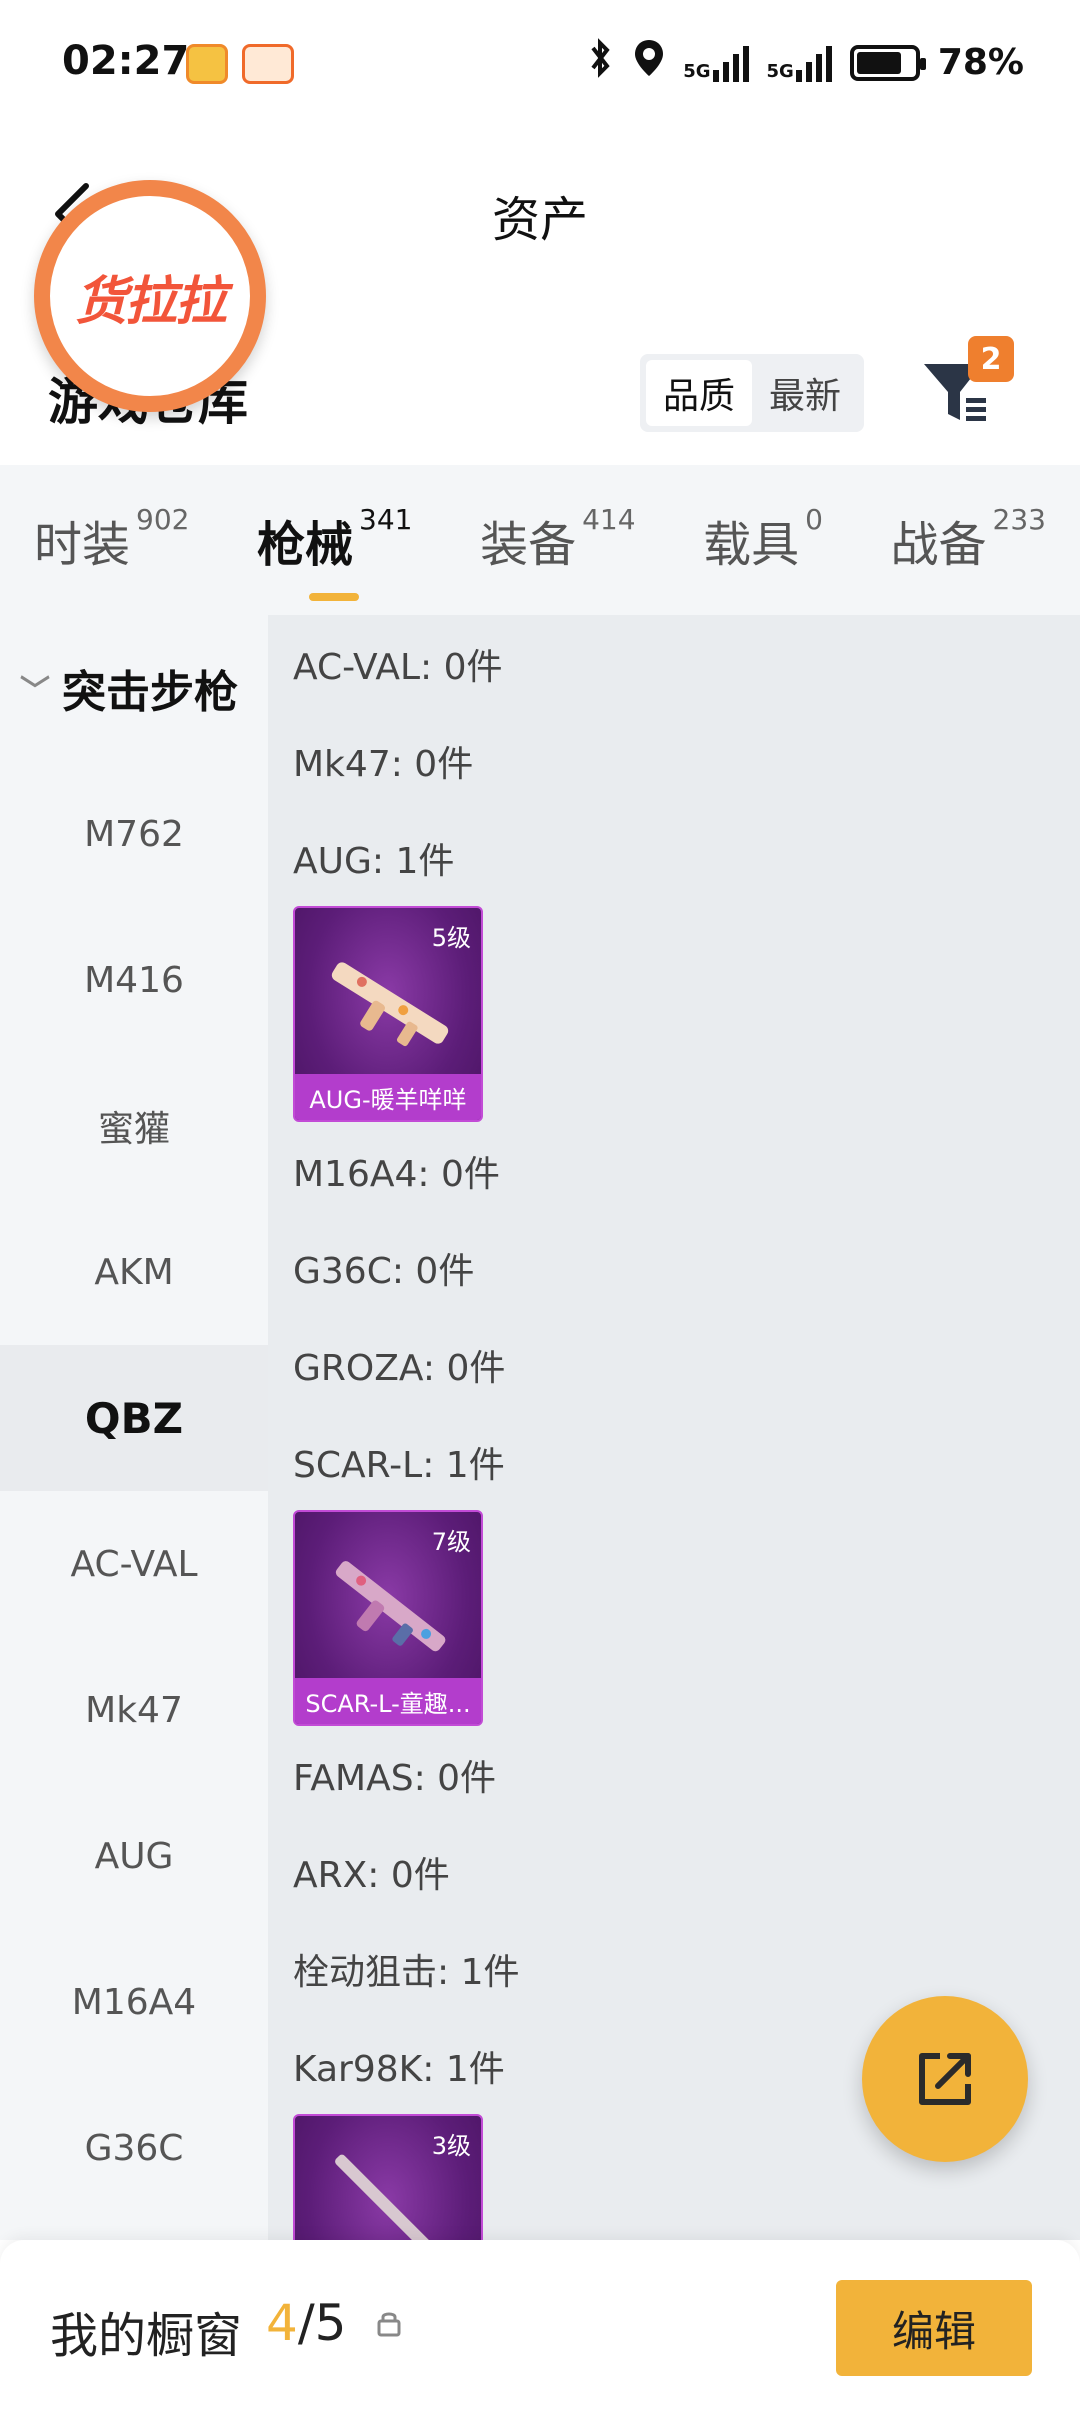 The height and width of the screenshot is (2414, 1080). I want to click on card-level: 5级, so click(451, 938).